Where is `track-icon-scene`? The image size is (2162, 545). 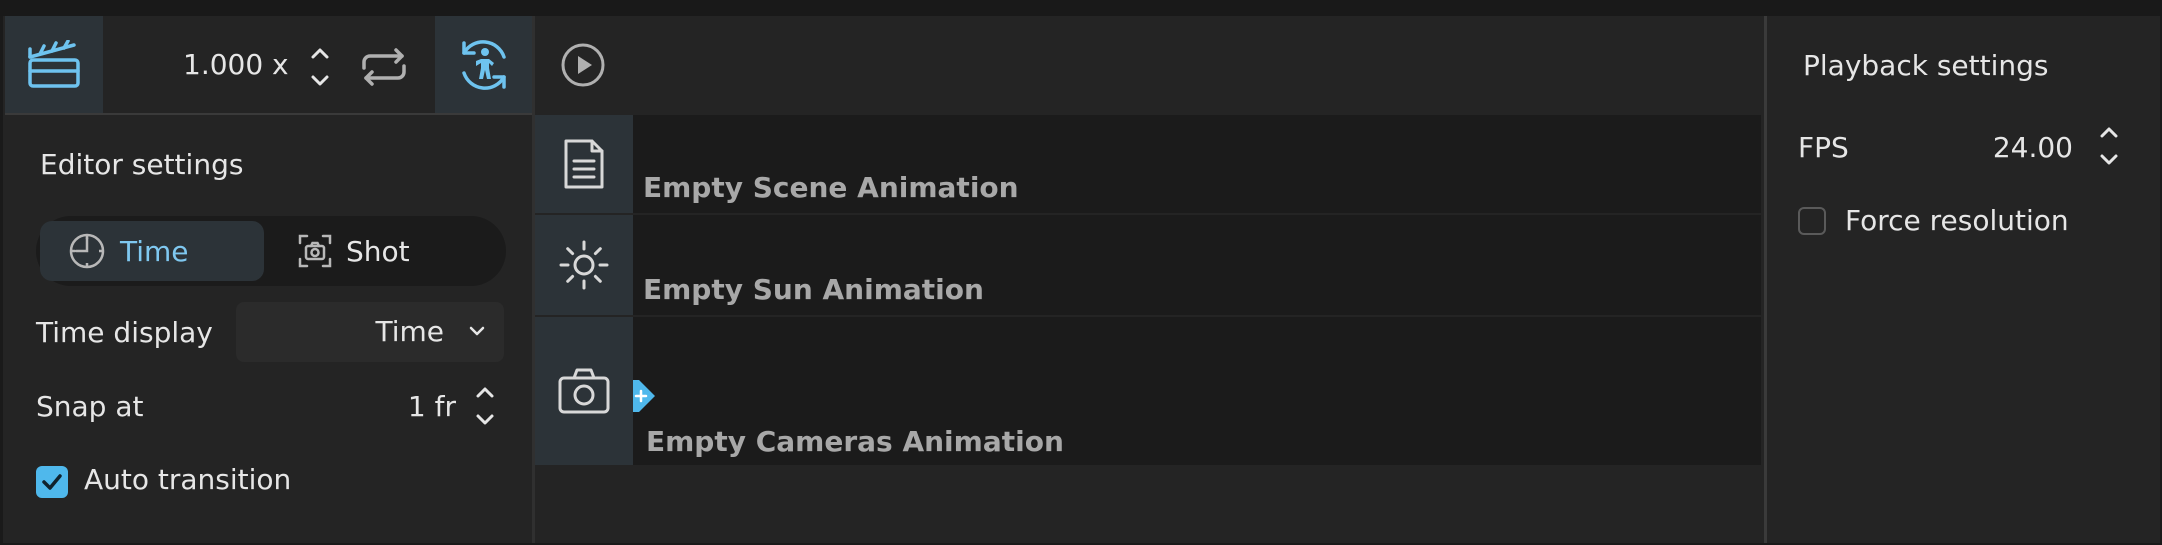 track-icon-scene is located at coordinates (584, 164).